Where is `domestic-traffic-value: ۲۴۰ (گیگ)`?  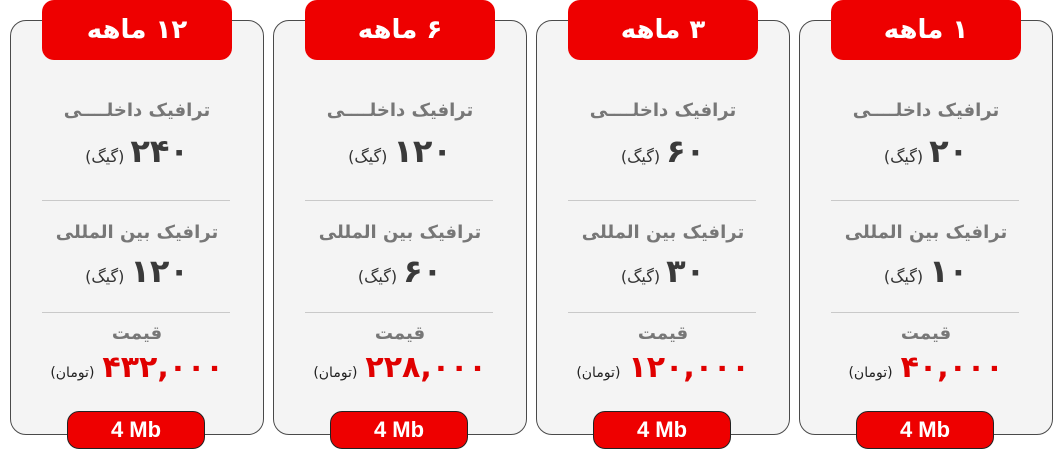
domestic-traffic-value: ۲۴۰ (گیگ) is located at coordinates (137, 151).